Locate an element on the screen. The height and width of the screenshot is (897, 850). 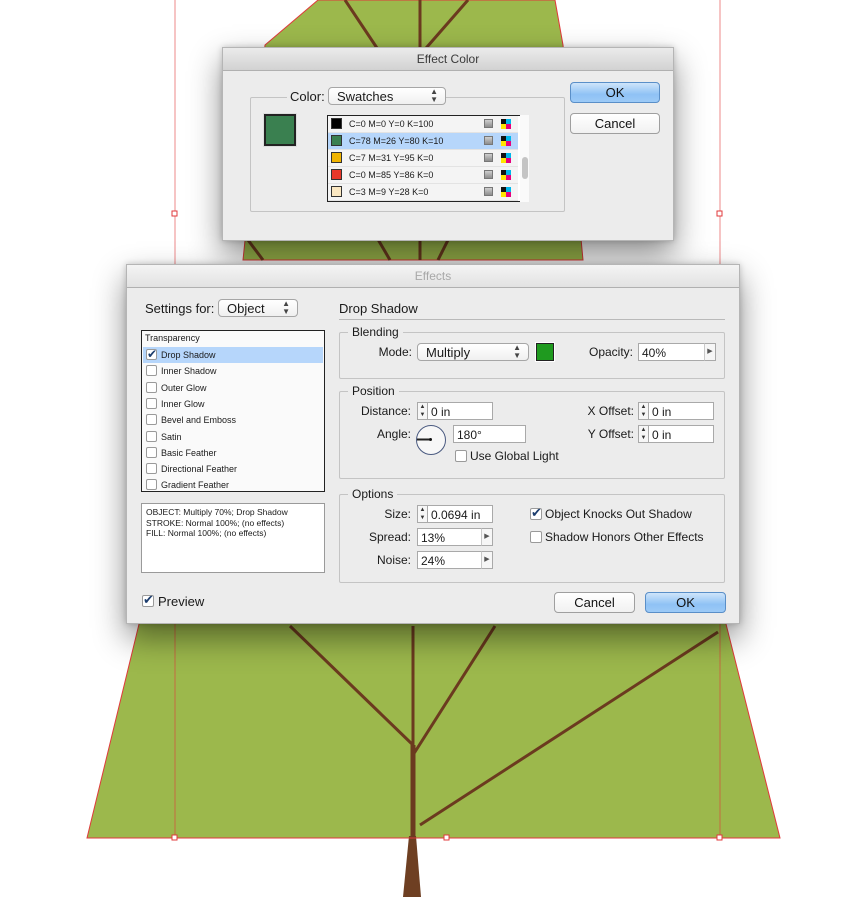
x-offset-stepper: ▲ ▼ is located at coordinates (643, 411).